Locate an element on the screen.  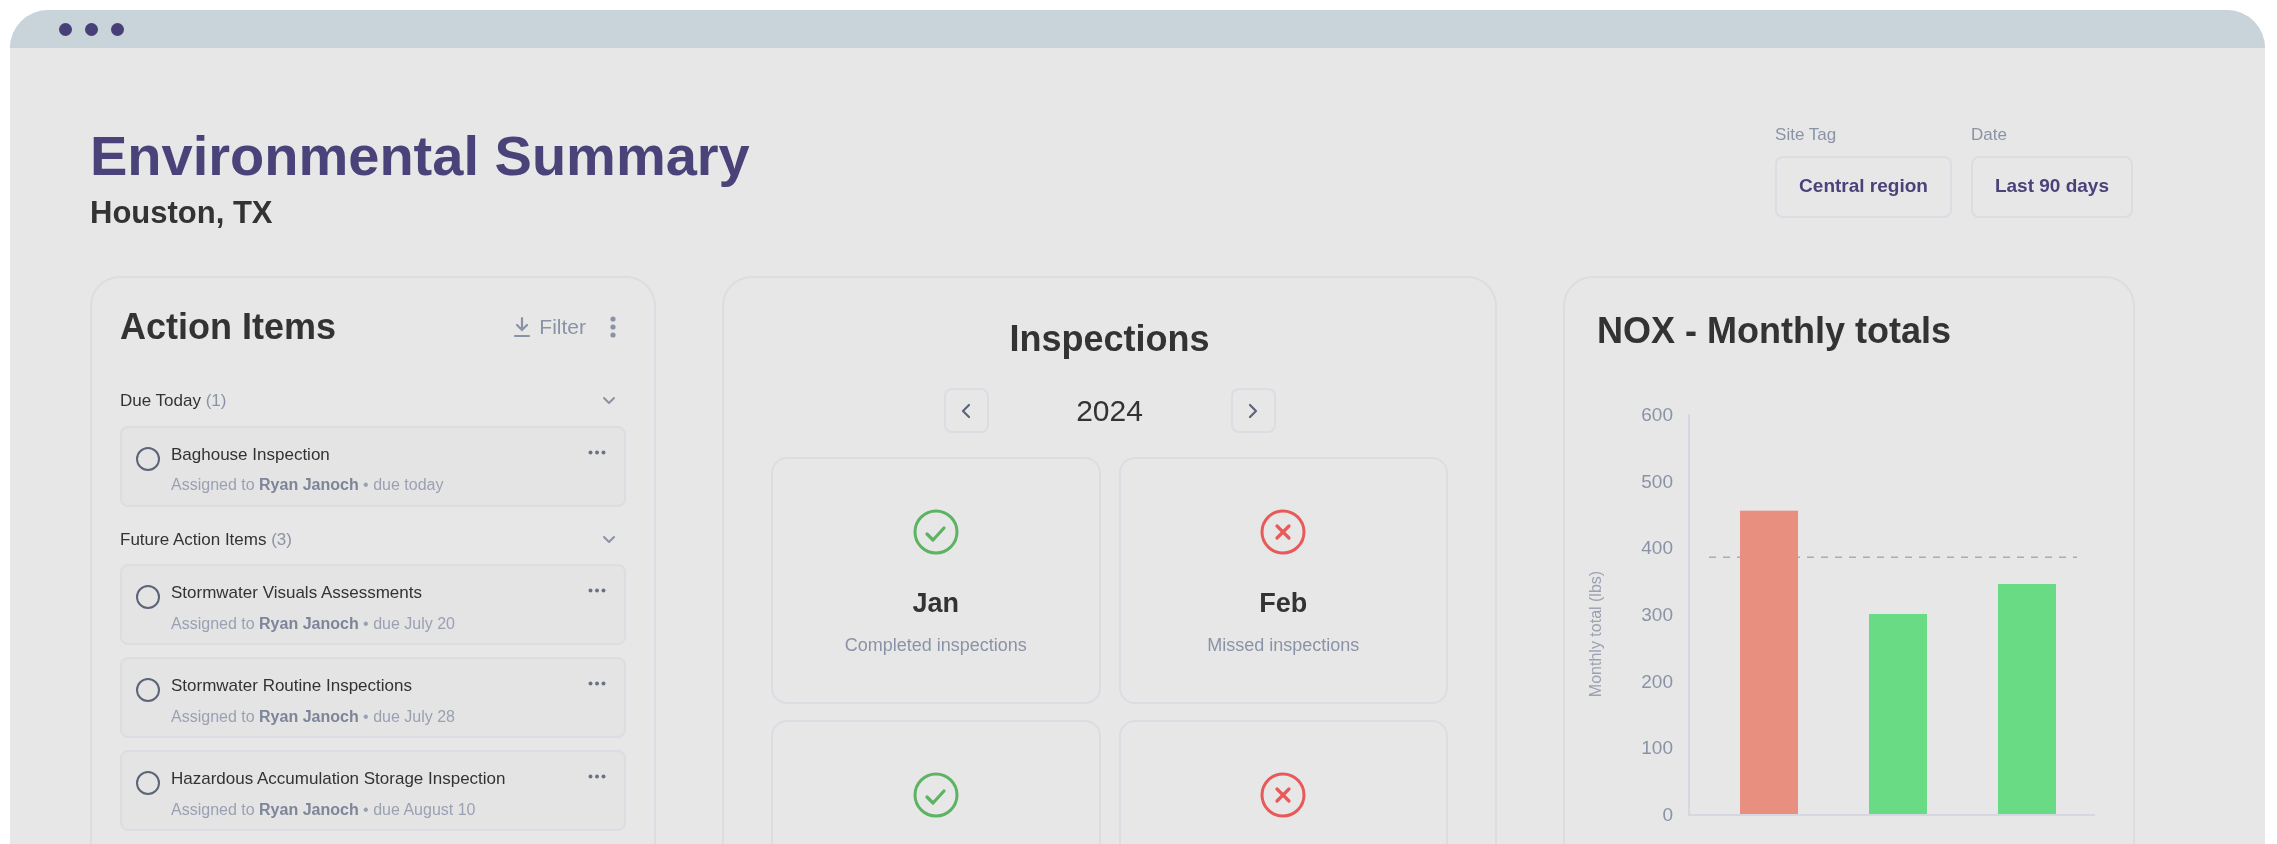
axis-title: Monthly total (lbs) is located at coordinates (1595, 634).